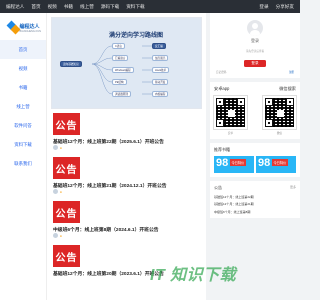 Image resolution: width=320 pixels, height=300 pixels. What do you see at coordinates (255, 204) in the screenshot?
I see `notice-line: 基础班12个月：线上班第21期` at bounding box center [255, 204].